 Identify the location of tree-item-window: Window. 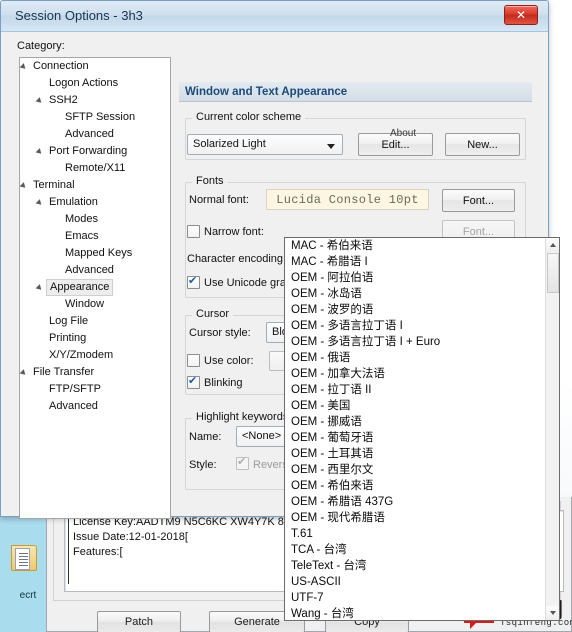
(95, 304).